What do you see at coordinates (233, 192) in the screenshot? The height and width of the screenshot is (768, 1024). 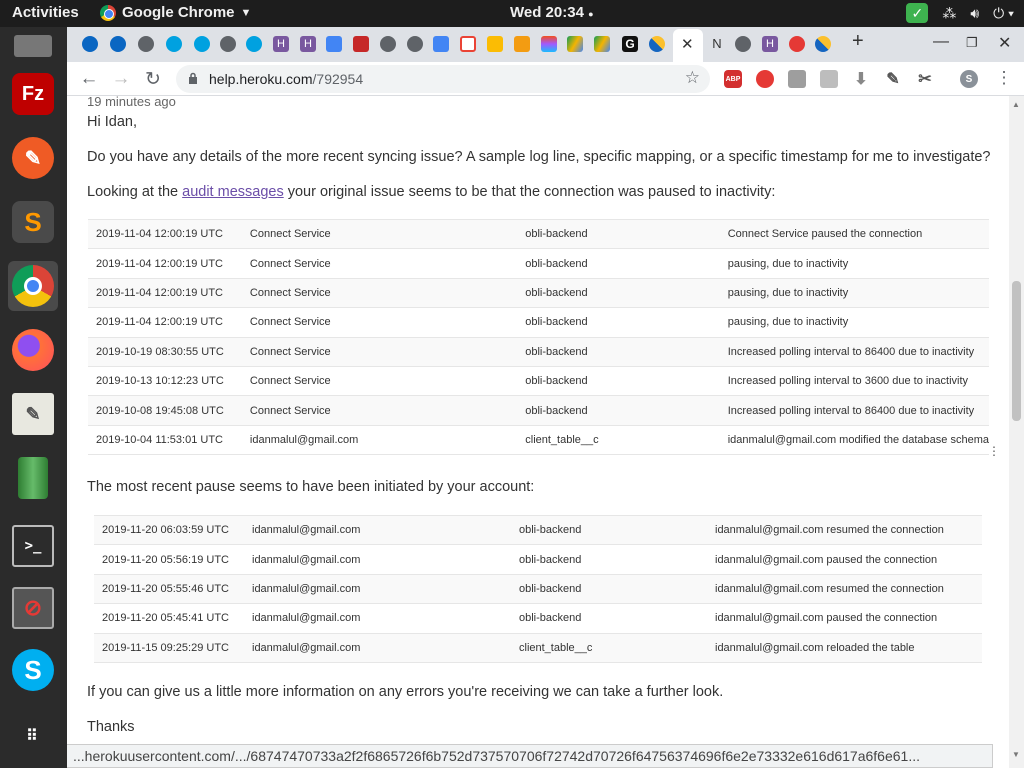 I see `audit-messages-link: audit messages` at bounding box center [233, 192].